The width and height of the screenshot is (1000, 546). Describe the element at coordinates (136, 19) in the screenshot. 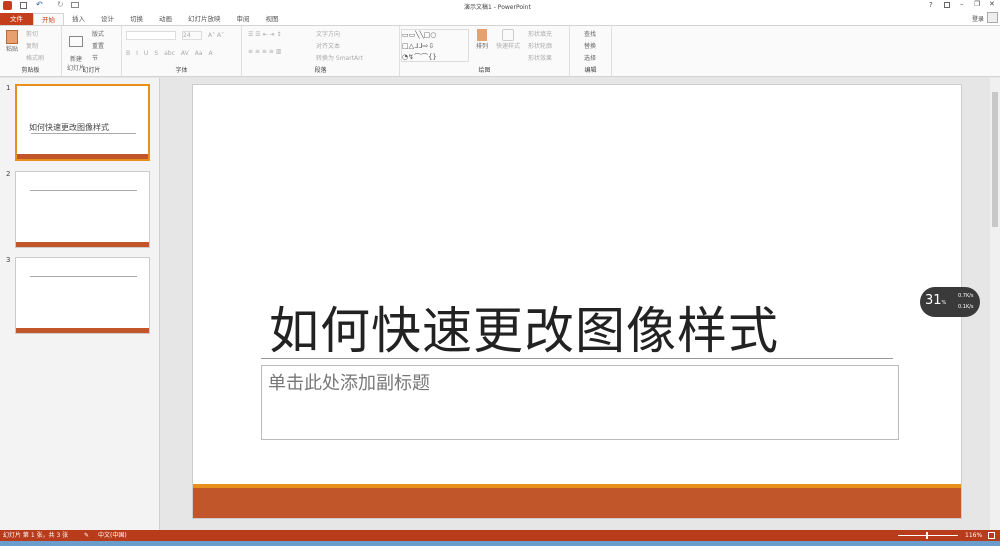

I see `tab-transitions: 切换` at that location.